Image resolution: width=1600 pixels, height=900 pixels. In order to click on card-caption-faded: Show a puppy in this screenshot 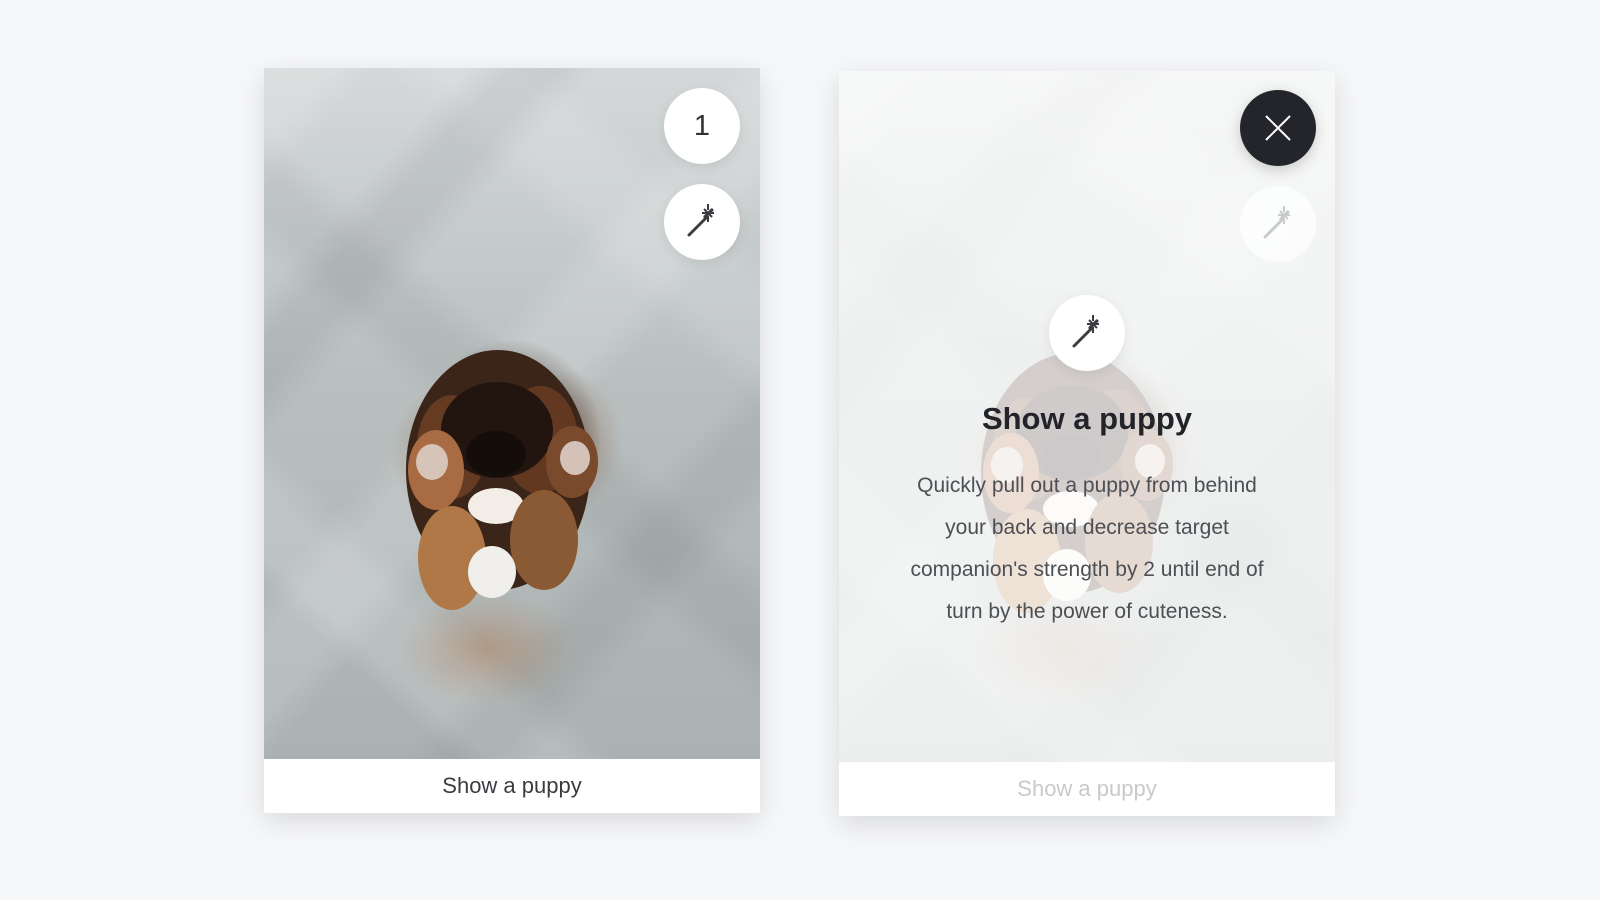, I will do `click(1087, 789)`.